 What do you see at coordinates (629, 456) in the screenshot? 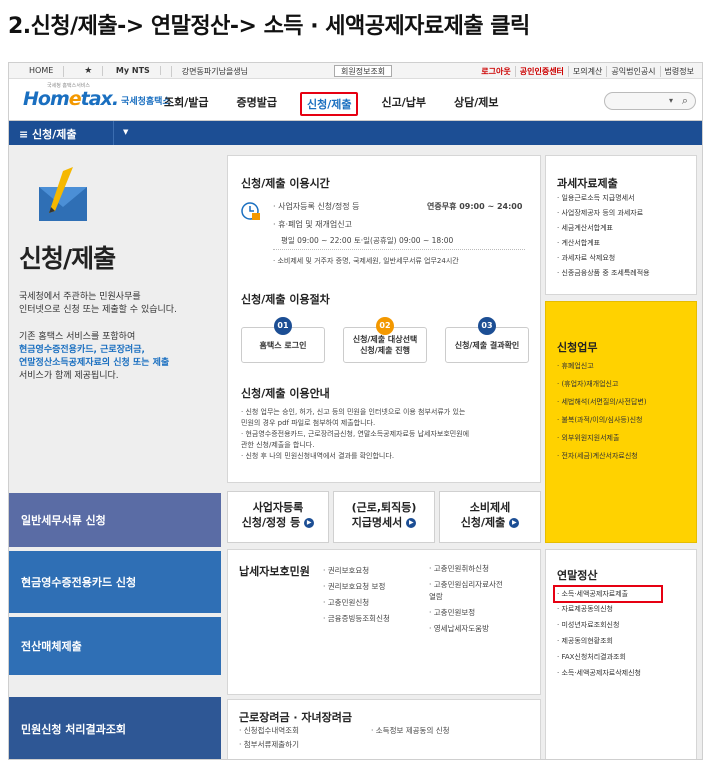
I see `apply-work-link: · 전자(세금)계산서자료신청` at bounding box center [629, 456].